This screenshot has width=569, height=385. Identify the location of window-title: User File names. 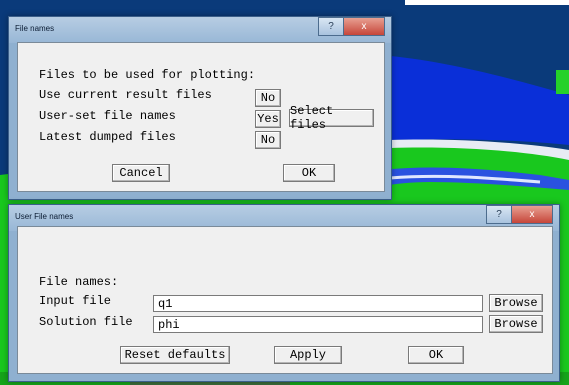
(44, 216).